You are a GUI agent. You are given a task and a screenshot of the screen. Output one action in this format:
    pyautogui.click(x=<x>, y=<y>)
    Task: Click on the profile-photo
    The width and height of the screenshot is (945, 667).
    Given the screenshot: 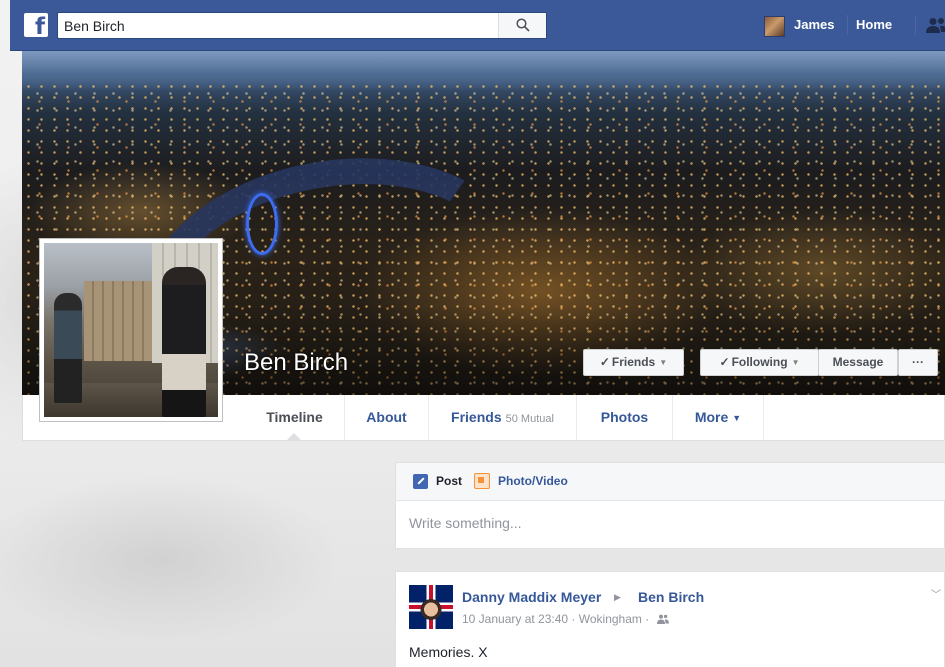 What is the action you would take?
    pyautogui.click(x=131, y=330)
    